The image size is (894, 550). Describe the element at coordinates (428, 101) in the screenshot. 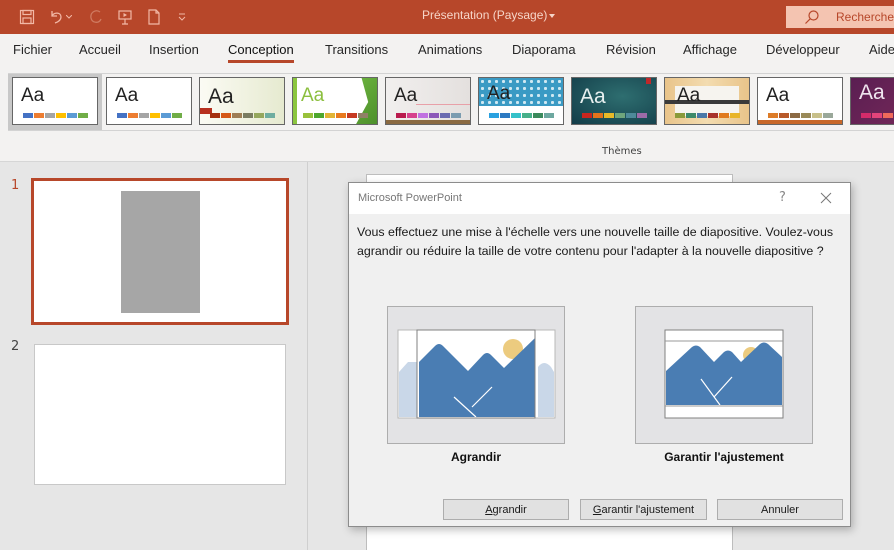

I see `theme-5: Aa` at that location.